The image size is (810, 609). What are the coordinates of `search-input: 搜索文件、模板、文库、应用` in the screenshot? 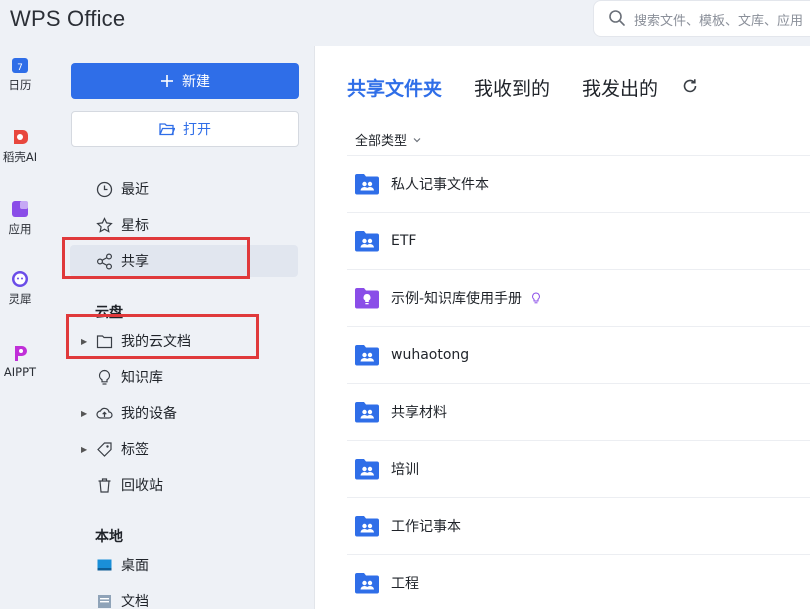 It's located at (718, 19).